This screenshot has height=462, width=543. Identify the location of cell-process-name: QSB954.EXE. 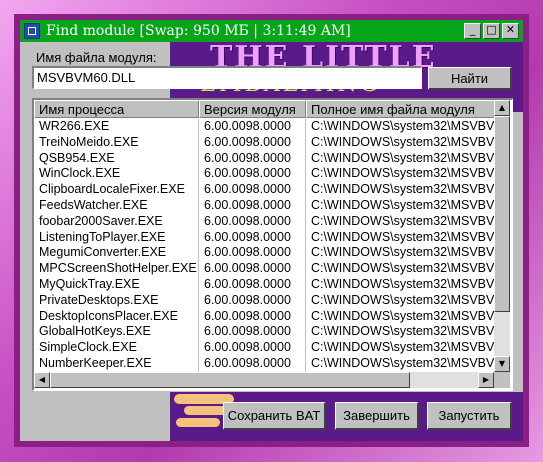
(116, 158).